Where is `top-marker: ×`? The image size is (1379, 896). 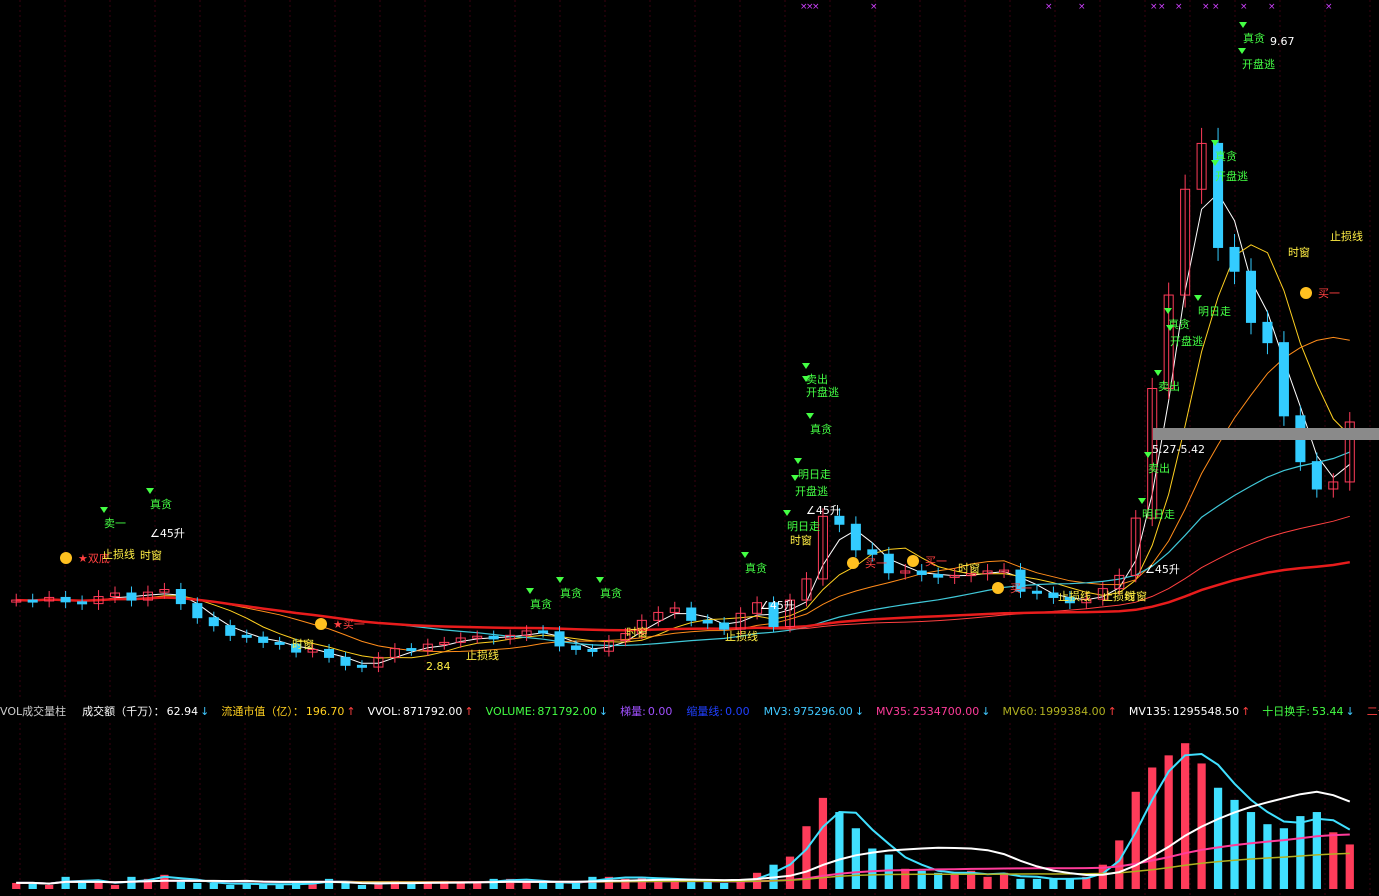
top-marker: × is located at coordinates (1329, 7).